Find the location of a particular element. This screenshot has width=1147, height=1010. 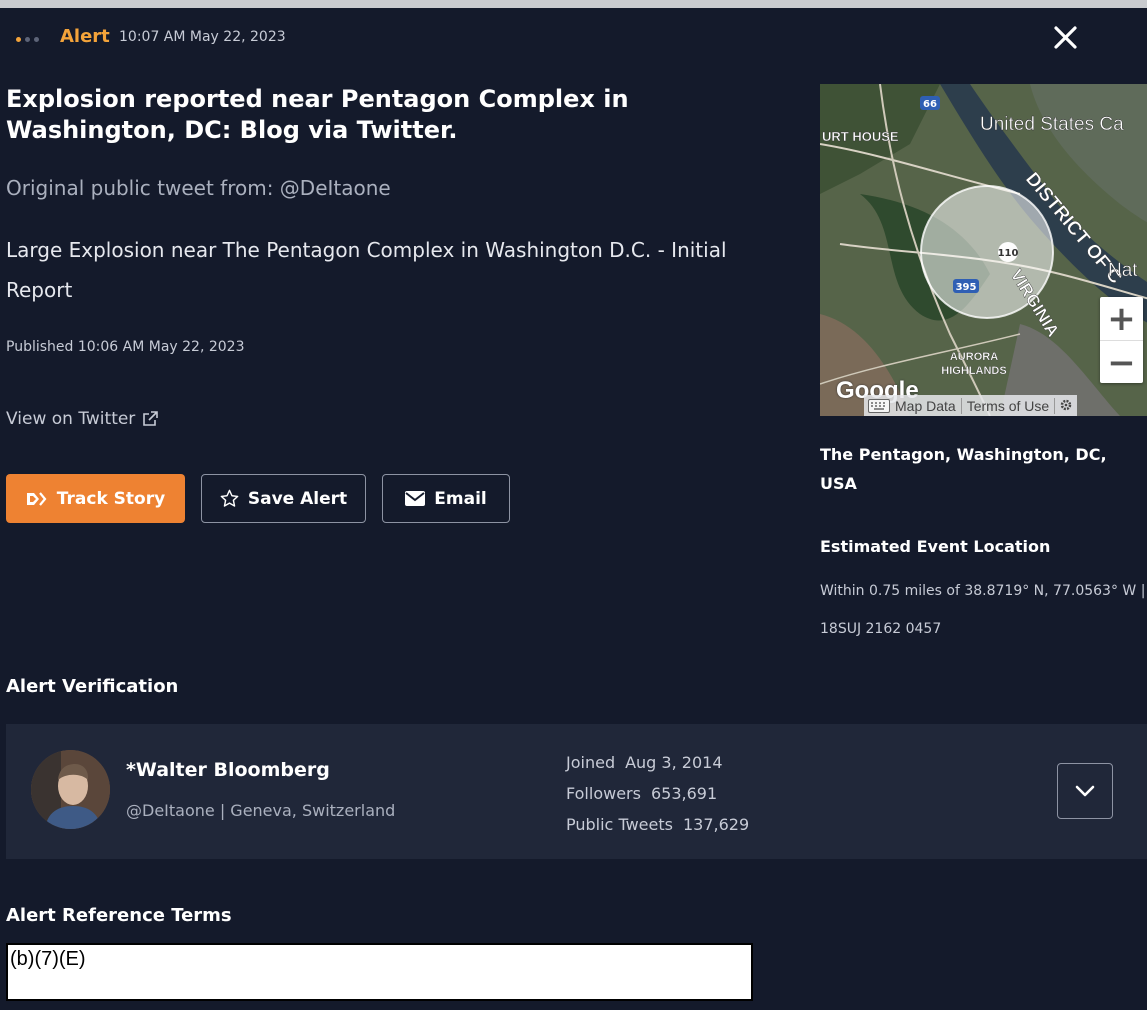

map-label-highlands: HIGHLANDS is located at coordinates (973, 371).